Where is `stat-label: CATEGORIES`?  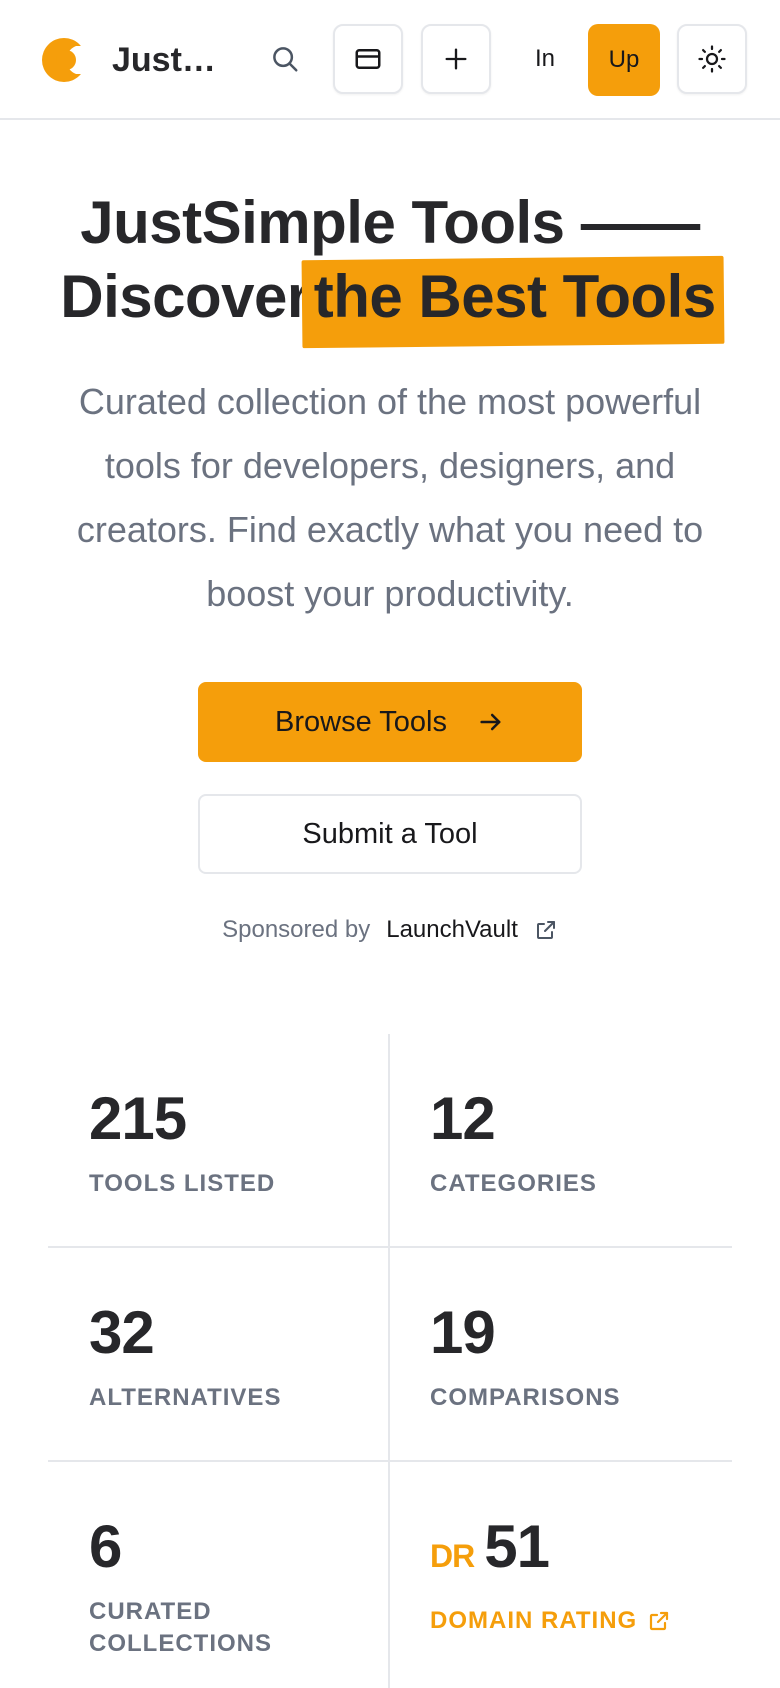
stat-label: CATEGORIES is located at coordinates (513, 1183).